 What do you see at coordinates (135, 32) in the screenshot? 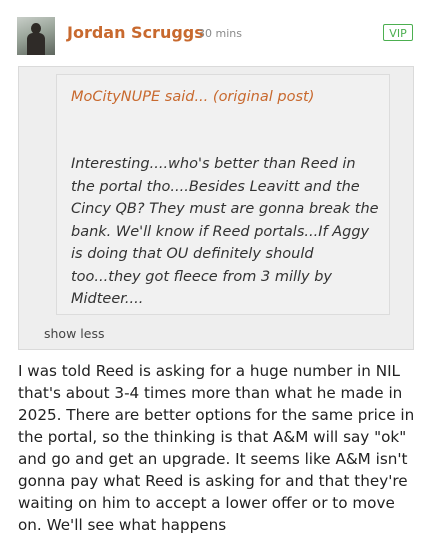
I see `post-author-name: Jordan Scruggs` at bounding box center [135, 32].